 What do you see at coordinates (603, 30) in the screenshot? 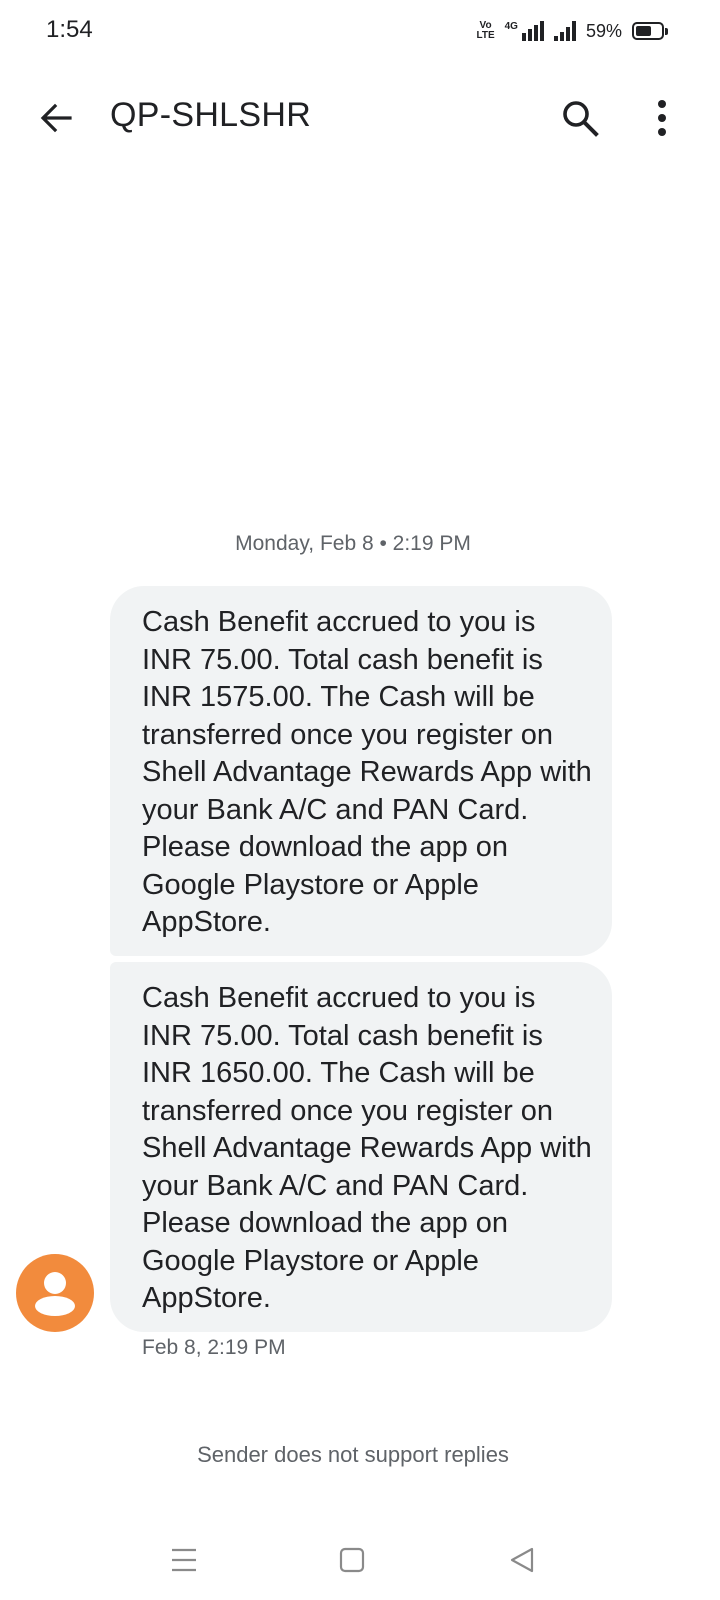
I see `battery-percentage: 59%` at bounding box center [603, 30].